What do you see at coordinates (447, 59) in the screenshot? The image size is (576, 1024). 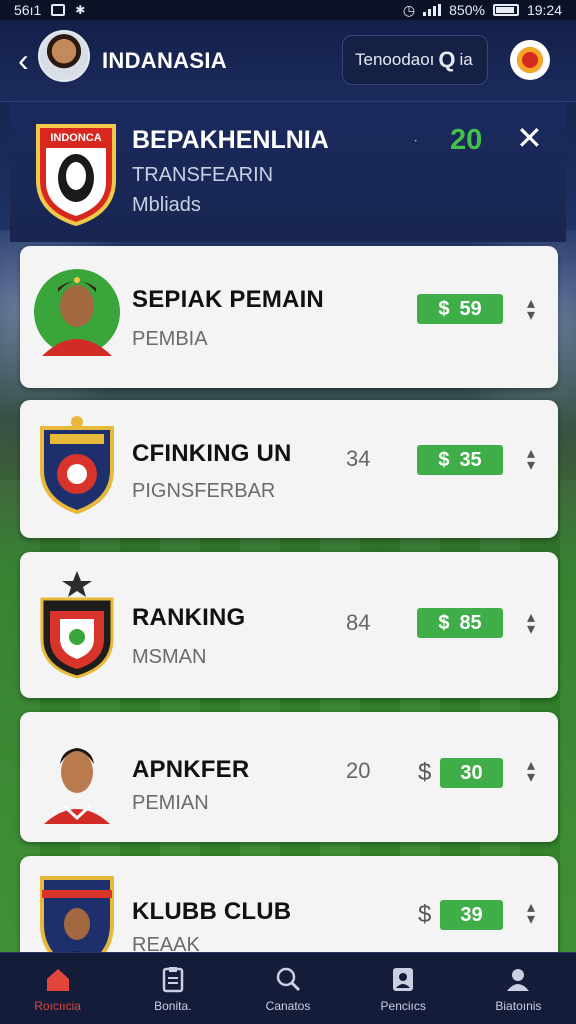 I see `search-q: Q` at bounding box center [447, 59].